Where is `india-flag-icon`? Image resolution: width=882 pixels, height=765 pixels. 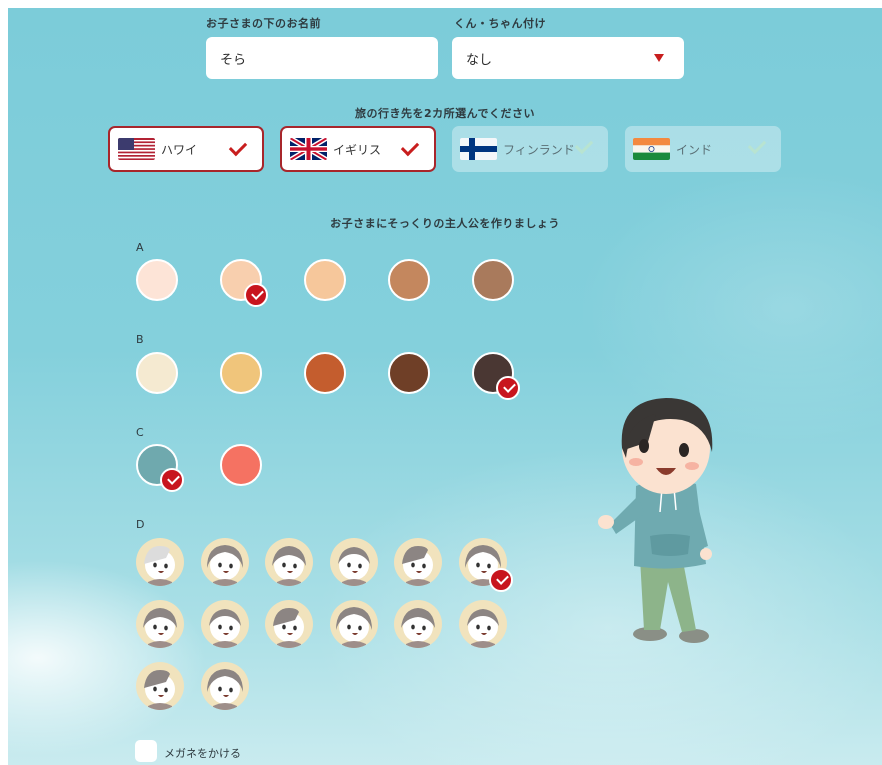
india-flag-icon is located at coordinates (651, 149).